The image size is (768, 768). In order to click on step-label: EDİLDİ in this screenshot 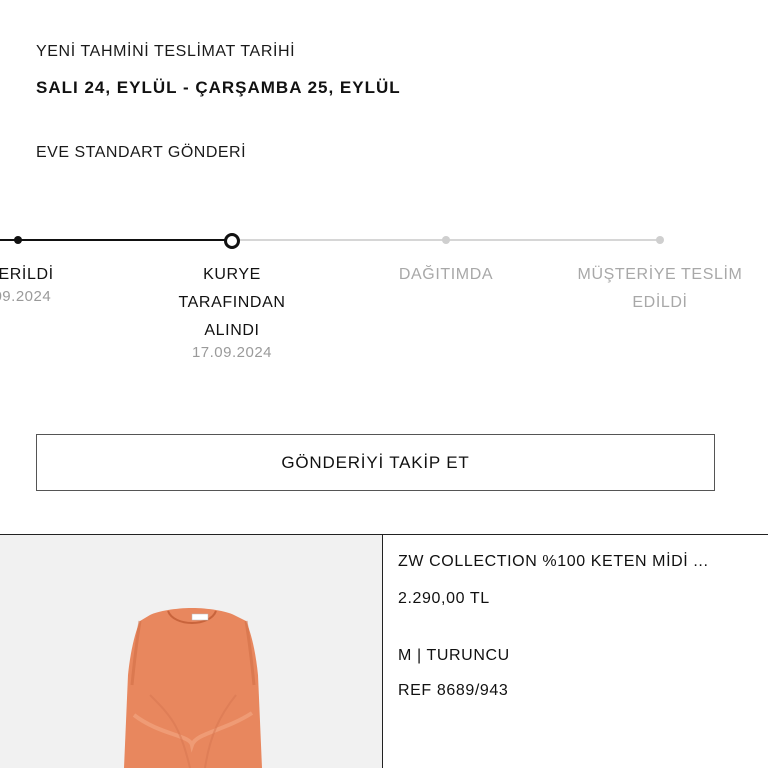, I will do `click(660, 302)`.